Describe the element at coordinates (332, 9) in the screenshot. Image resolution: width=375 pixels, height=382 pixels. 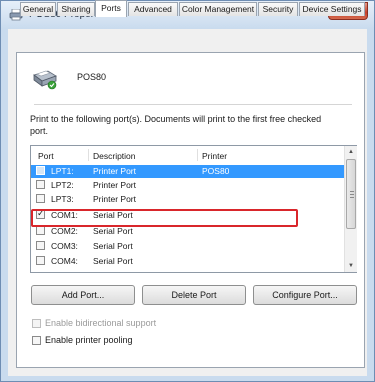
I see `tab-device-settings: Device Settings` at that location.